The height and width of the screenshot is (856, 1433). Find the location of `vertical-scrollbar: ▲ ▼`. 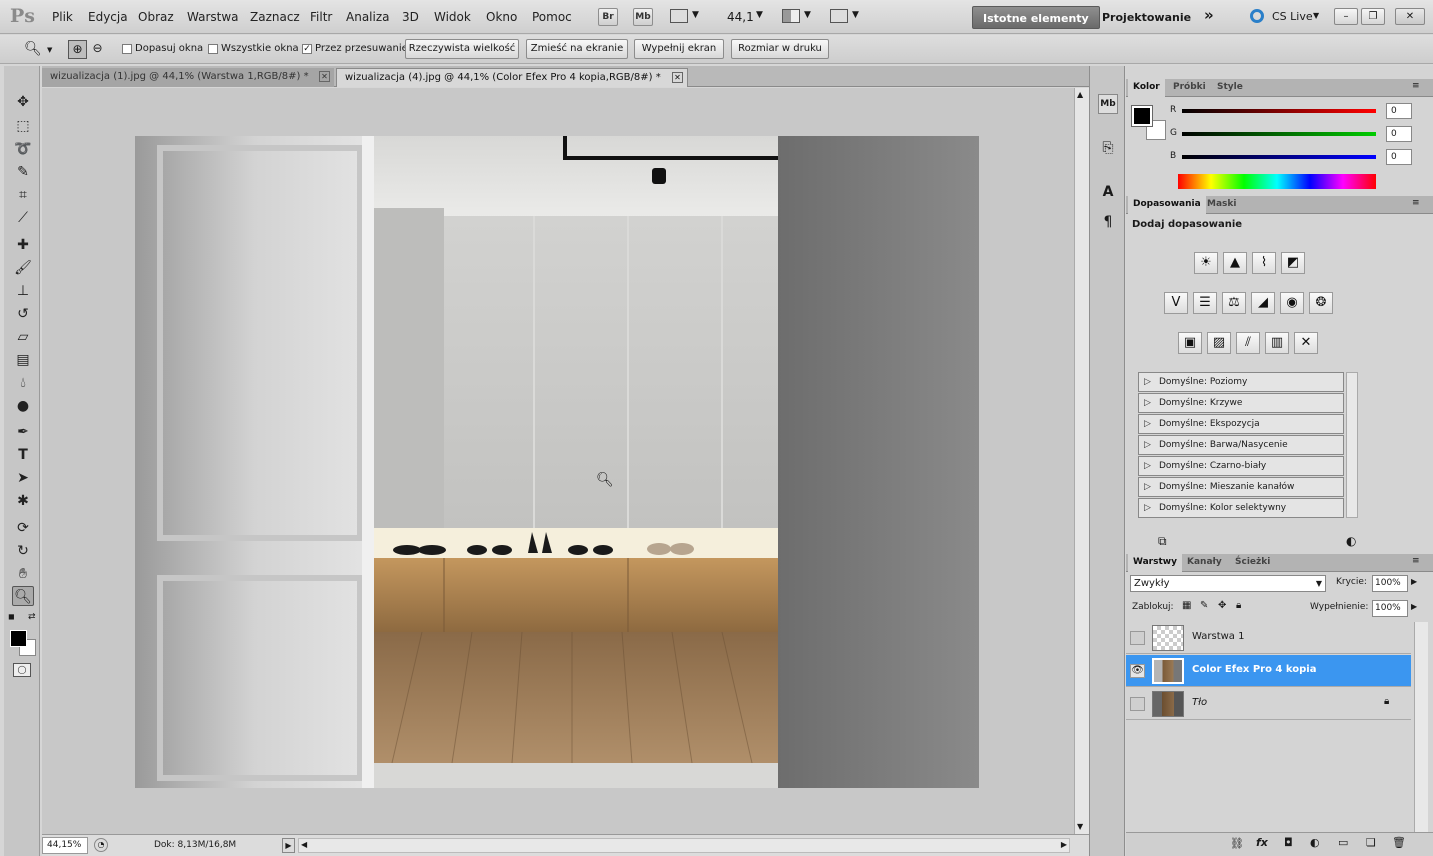

vertical-scrollbar: ▲ ▼ is located at coordinates (1081, 461).